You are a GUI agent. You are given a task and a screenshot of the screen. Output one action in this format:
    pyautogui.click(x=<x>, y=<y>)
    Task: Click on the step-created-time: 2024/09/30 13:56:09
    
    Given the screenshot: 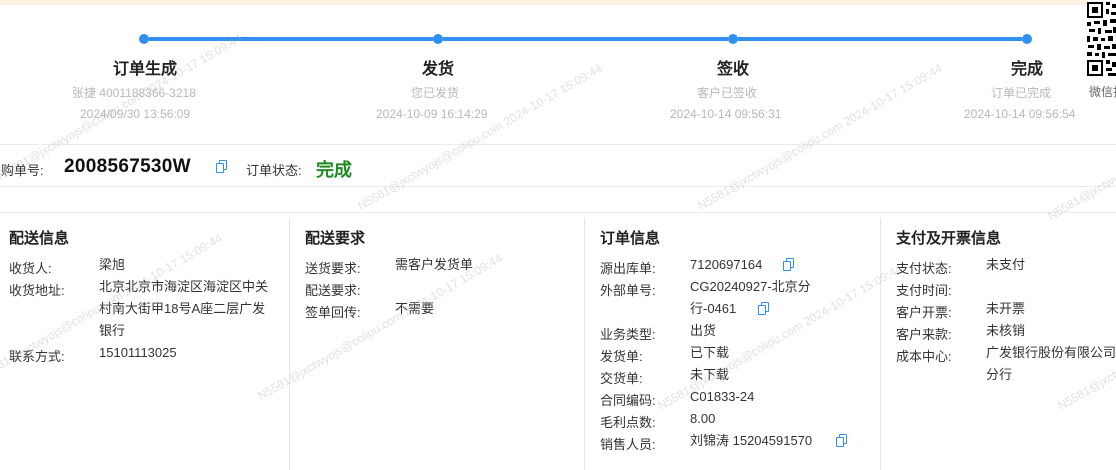 What is the action you would take?
    pyautogui.click(x=135, y=114)
    